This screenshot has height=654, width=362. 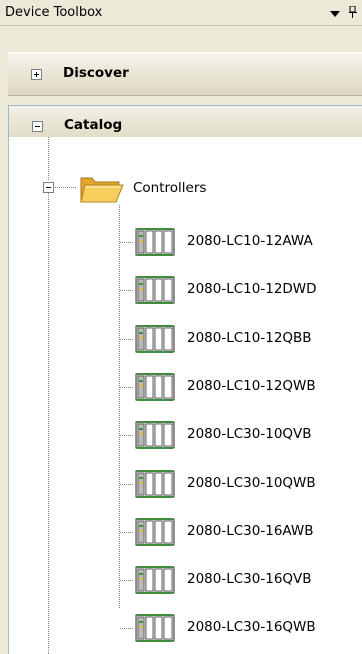 I want to click on controller-tree-item: 2080-LC10-12QWB, so click(x=239, y=387).